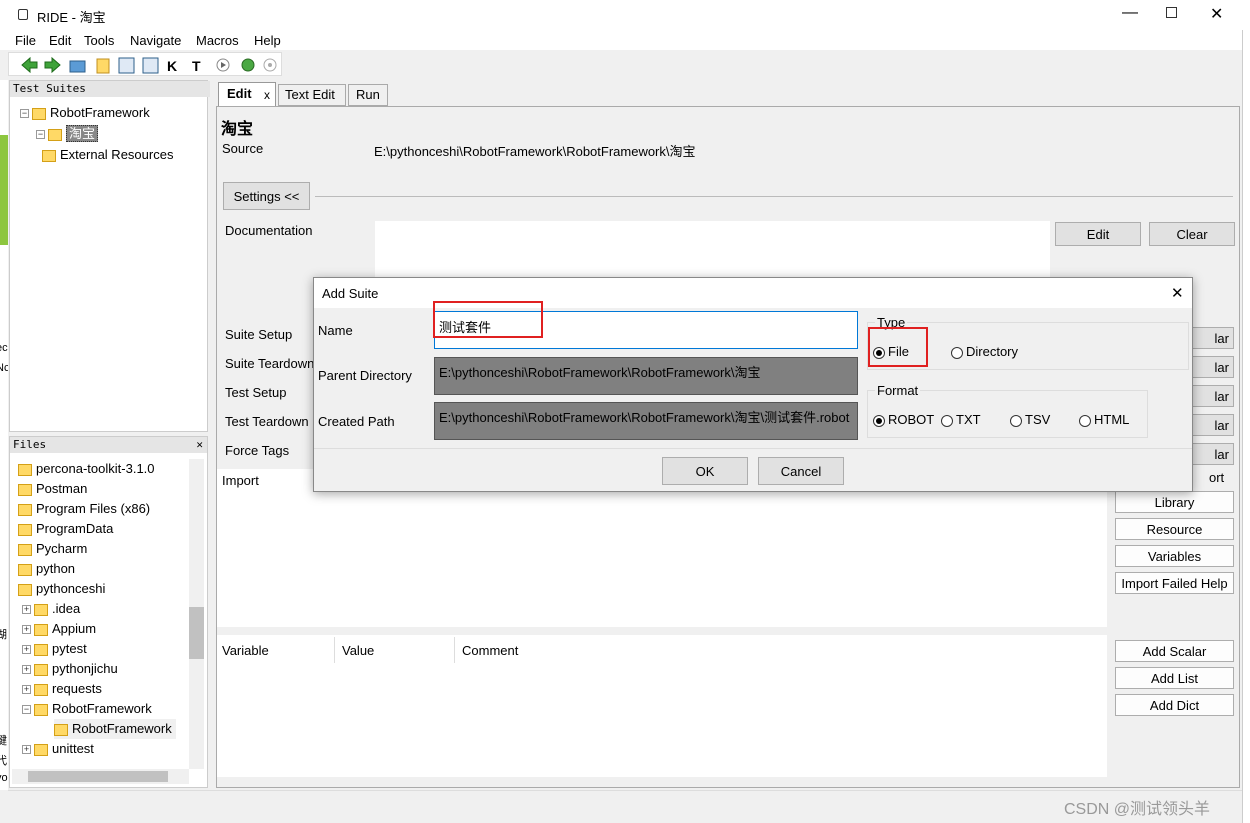 This screenshot has height=823, width=1250. I want to click on file-item: percona-toolkit-3.1.0, so click(86, 469).